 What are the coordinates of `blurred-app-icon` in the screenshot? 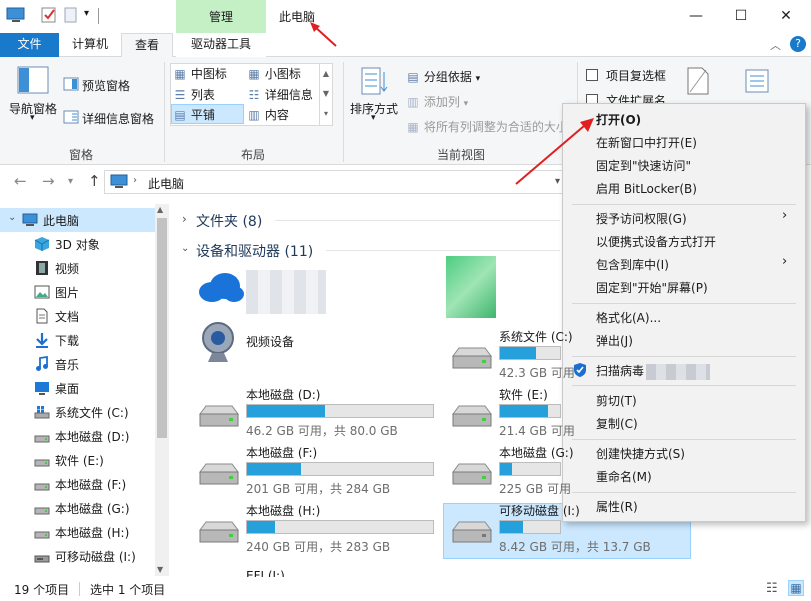 It's located at (471, 287).